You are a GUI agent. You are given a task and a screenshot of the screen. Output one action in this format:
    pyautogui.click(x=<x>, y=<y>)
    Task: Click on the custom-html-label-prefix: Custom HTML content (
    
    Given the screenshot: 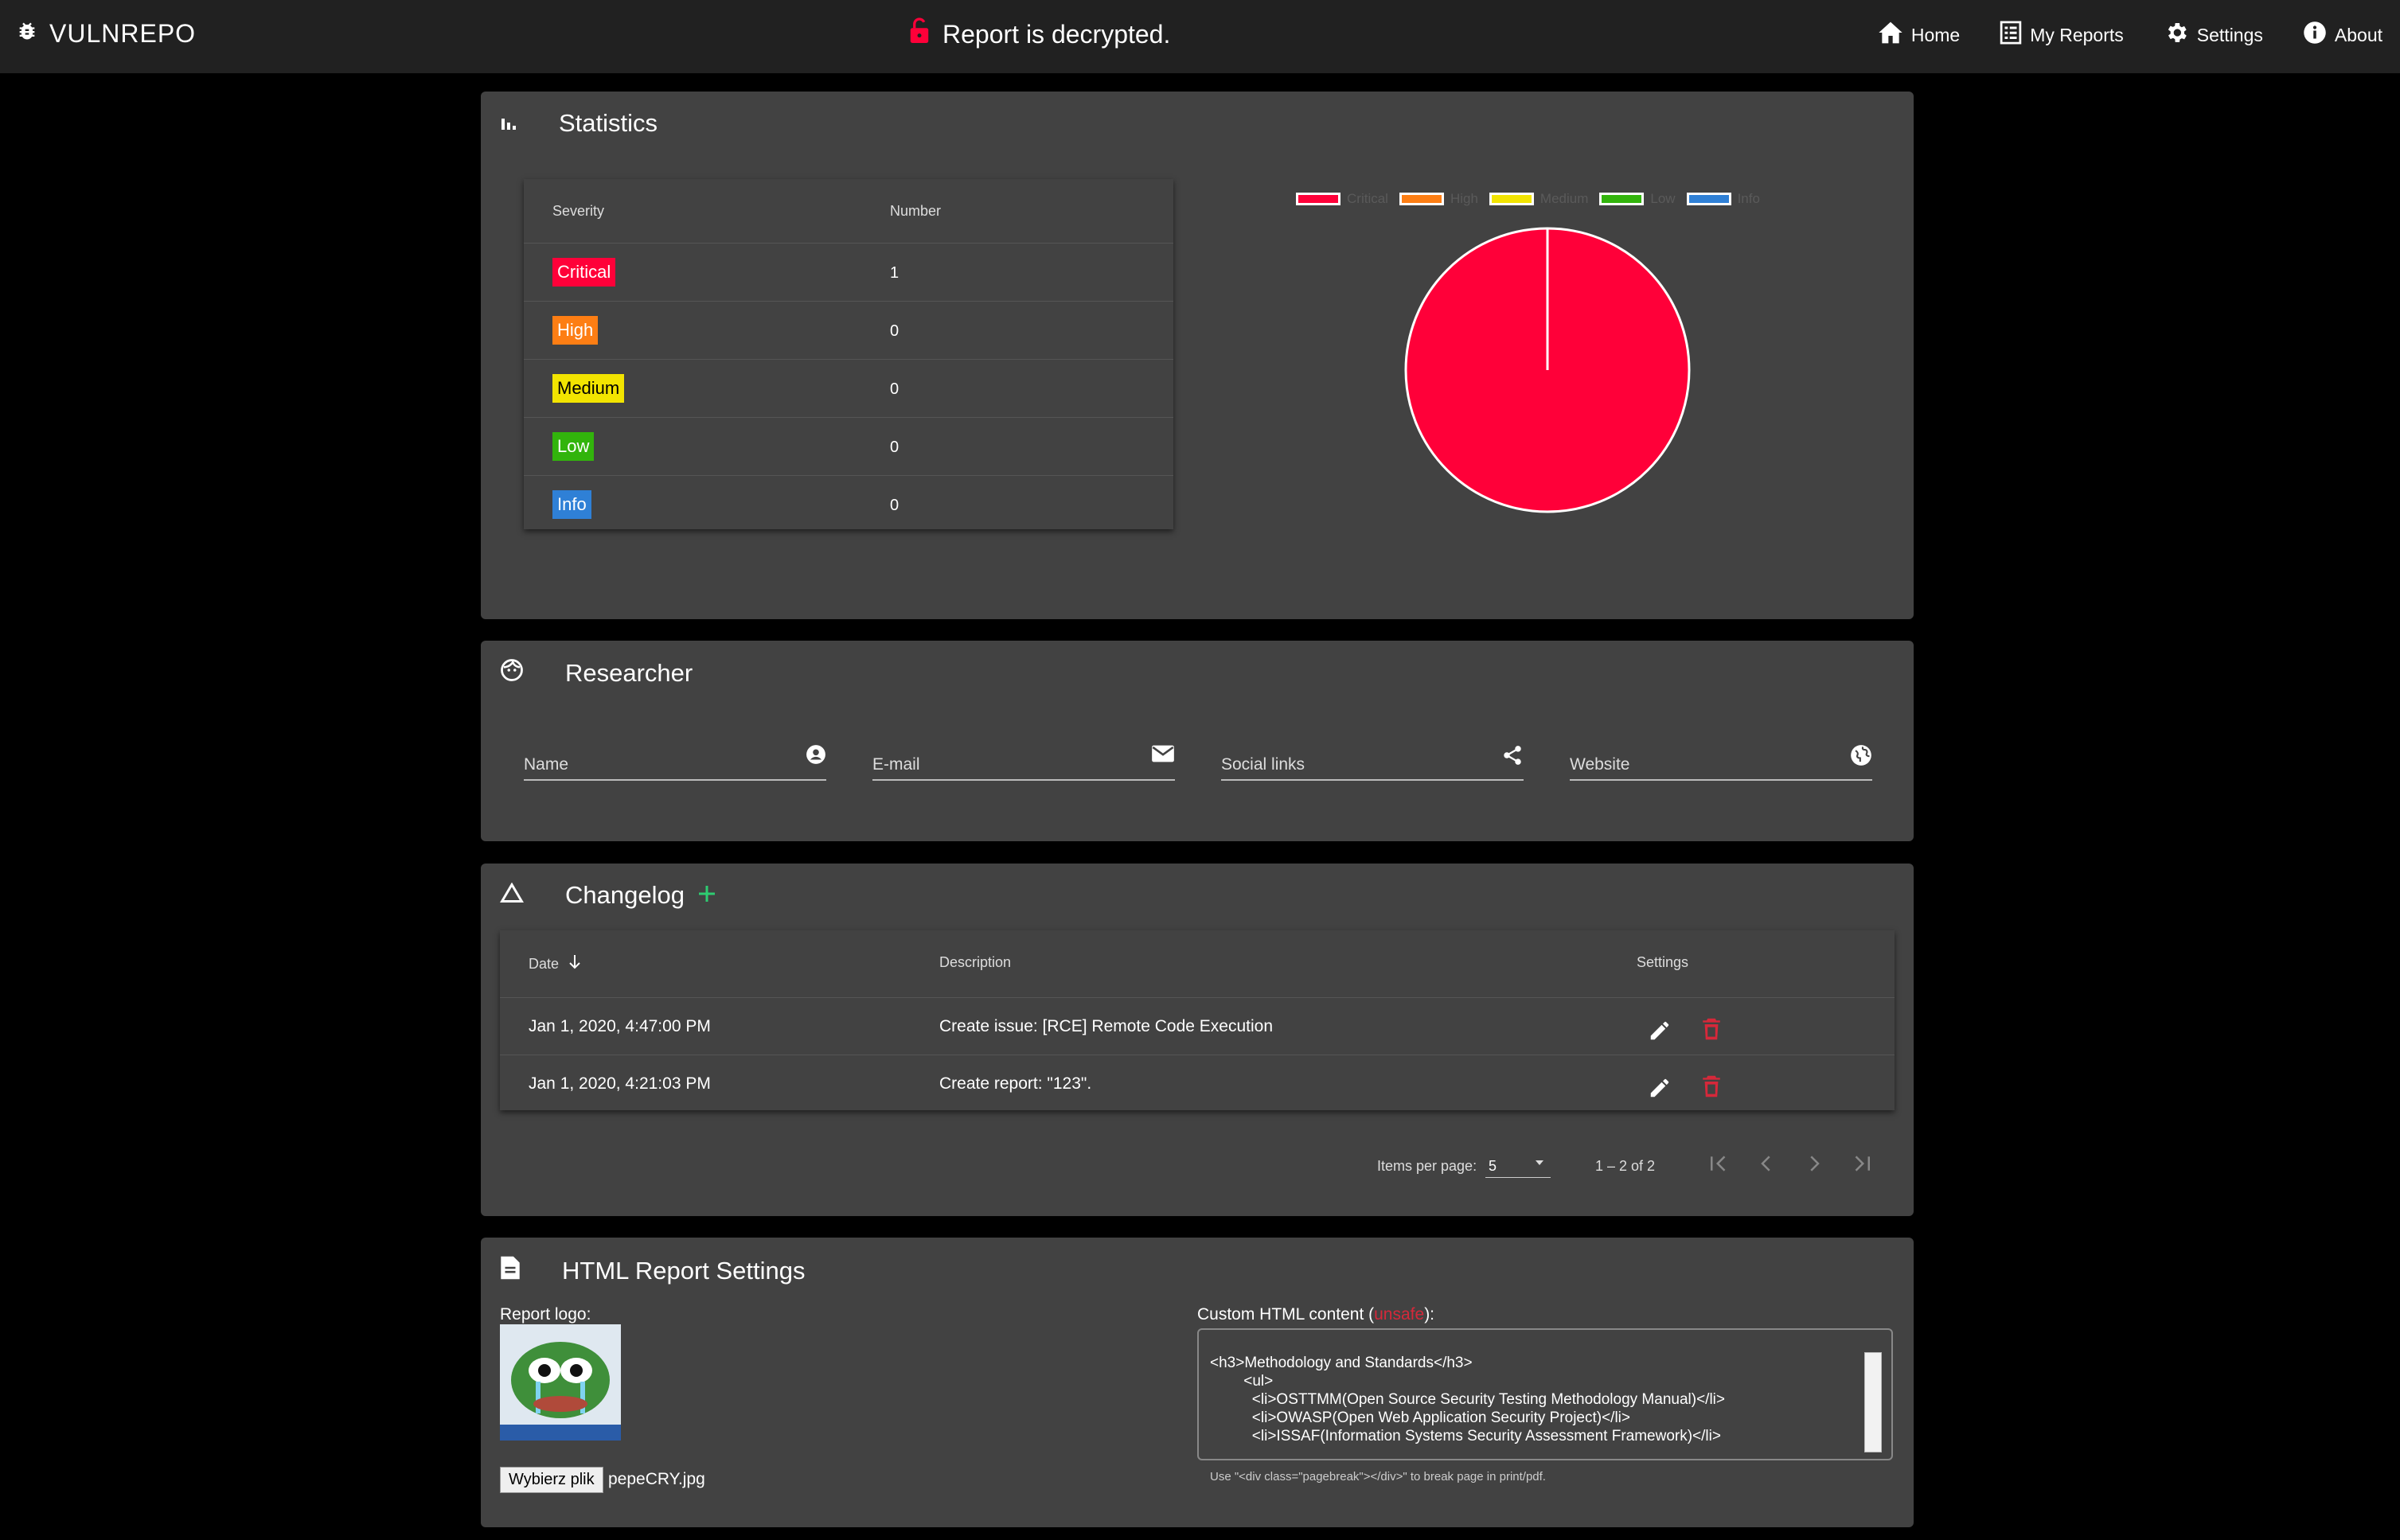 What is the action you would take?
    pyautogui.click(x=1286, y=1315)
    